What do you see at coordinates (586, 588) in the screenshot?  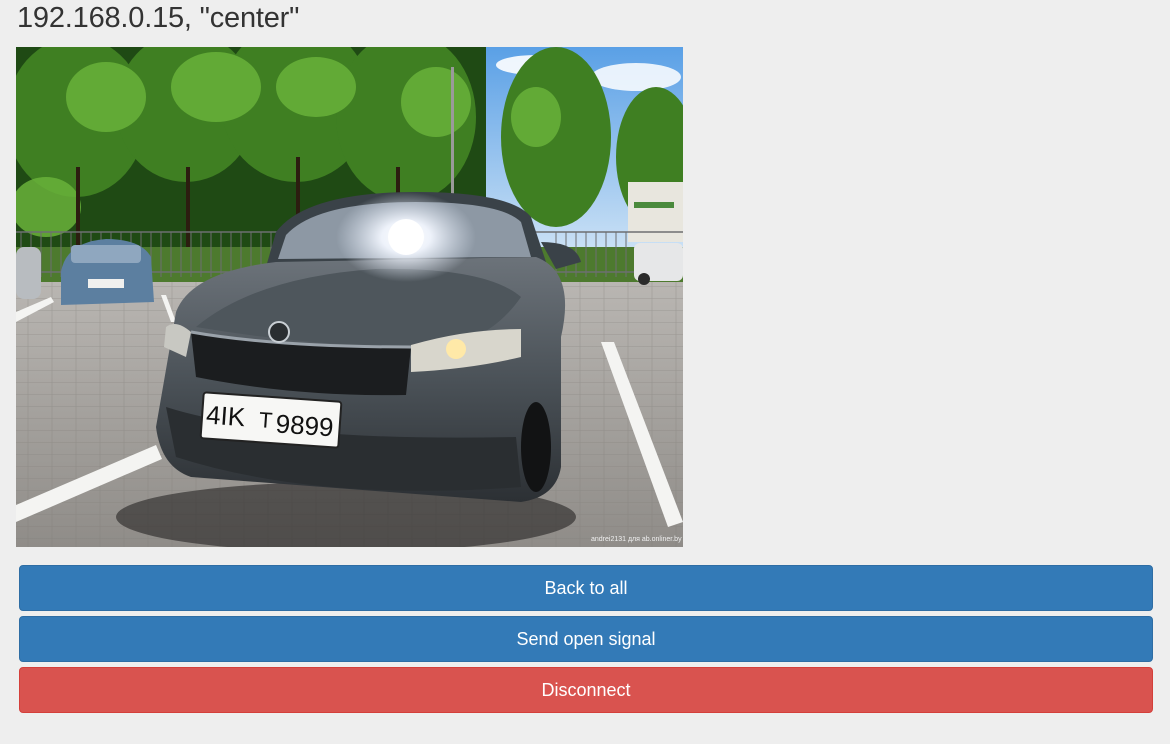 I see `back-to-all-button: Back to all` at bounding box center [586, 588].